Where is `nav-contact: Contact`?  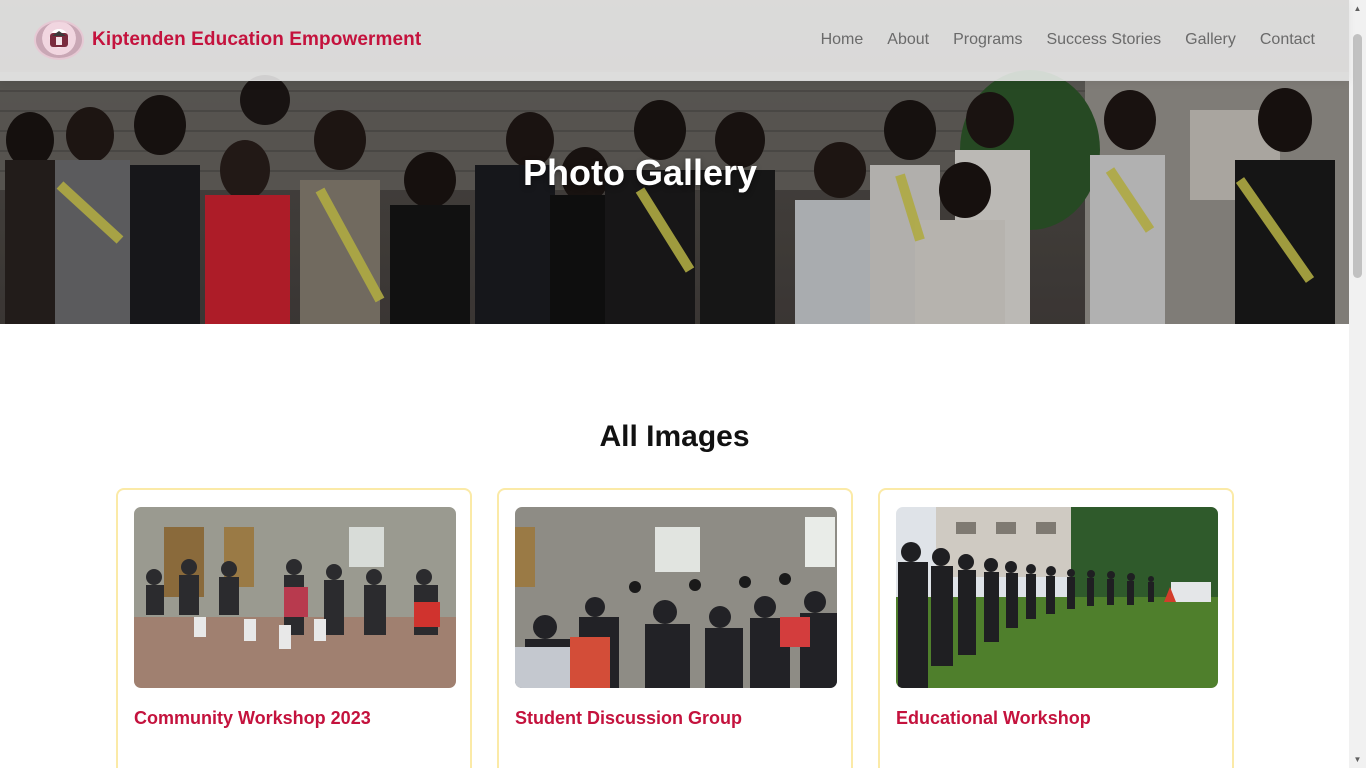
nav-contact: Contact is located at coordinates (1287, 40).